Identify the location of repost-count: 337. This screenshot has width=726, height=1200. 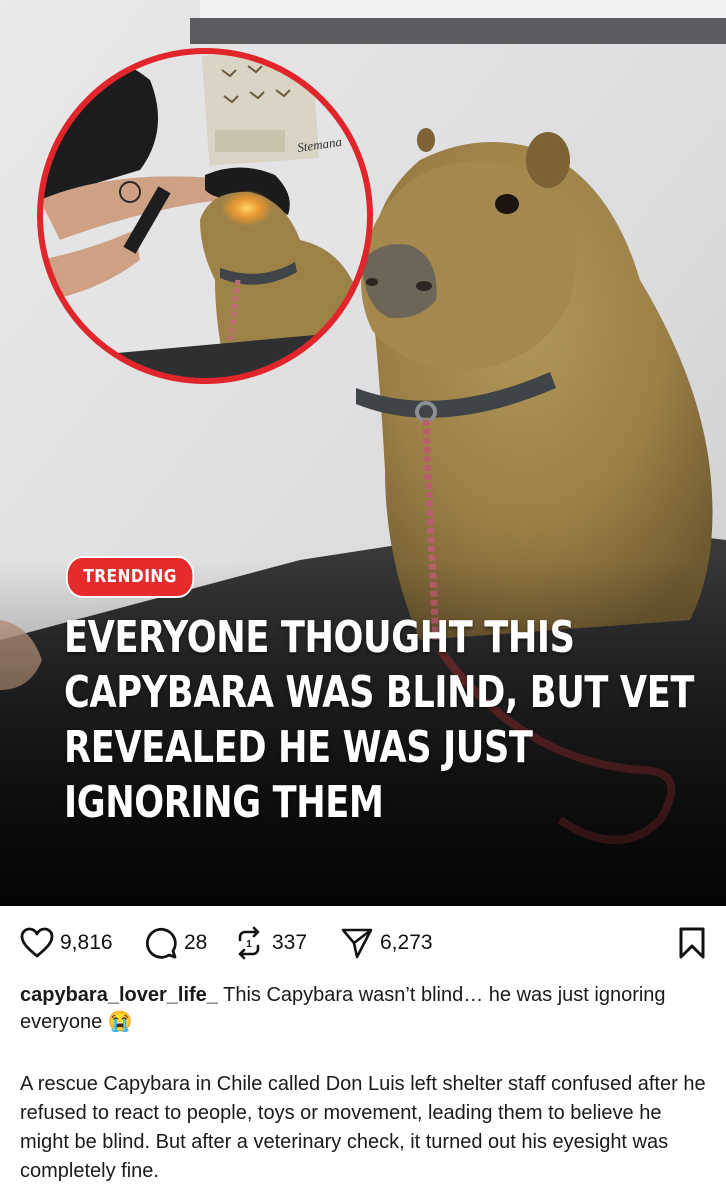
(290, 942).